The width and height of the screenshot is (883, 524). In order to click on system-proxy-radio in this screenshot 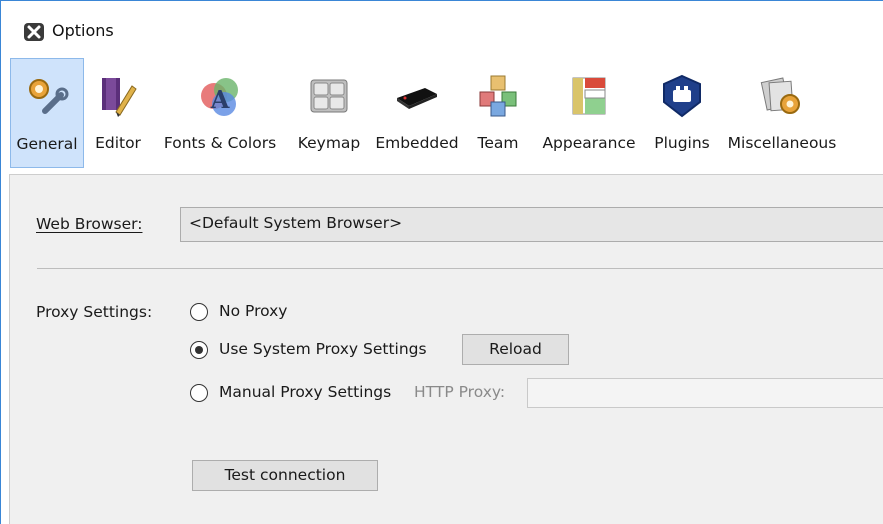, I will do `click(199, 350)`.